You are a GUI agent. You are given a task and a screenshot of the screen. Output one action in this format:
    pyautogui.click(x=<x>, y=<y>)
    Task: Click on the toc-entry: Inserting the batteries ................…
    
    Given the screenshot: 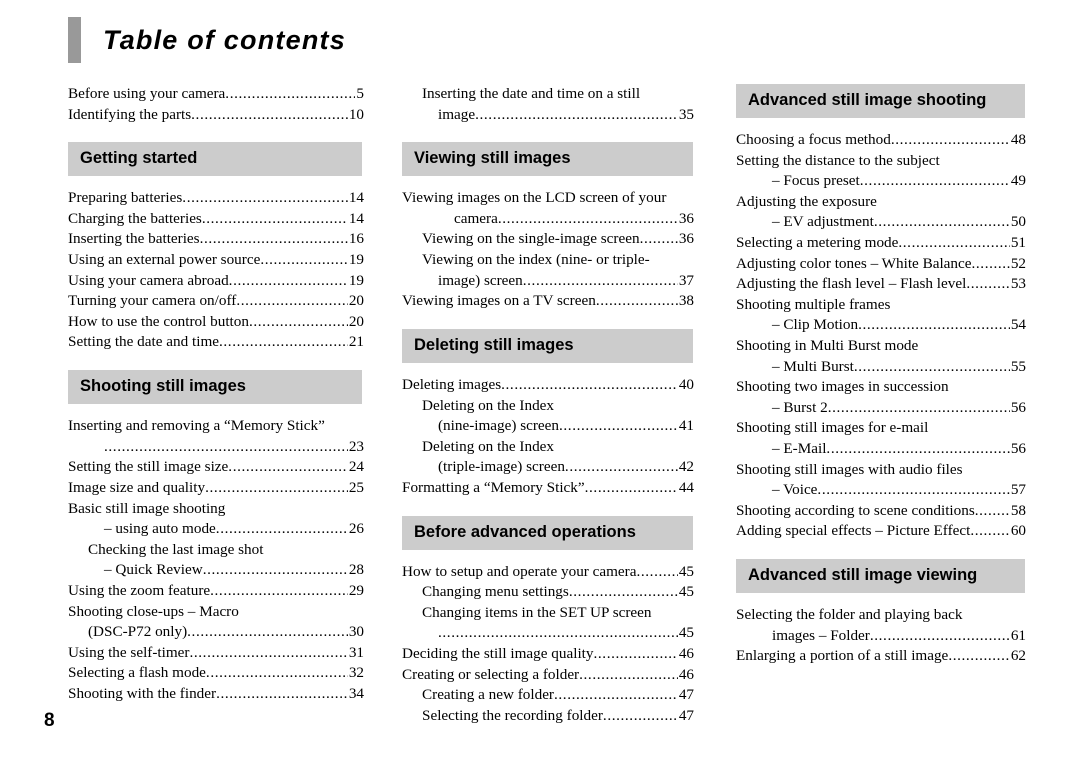 What is the action you would take?
    pyautogui.click(x=216, y=239)
    